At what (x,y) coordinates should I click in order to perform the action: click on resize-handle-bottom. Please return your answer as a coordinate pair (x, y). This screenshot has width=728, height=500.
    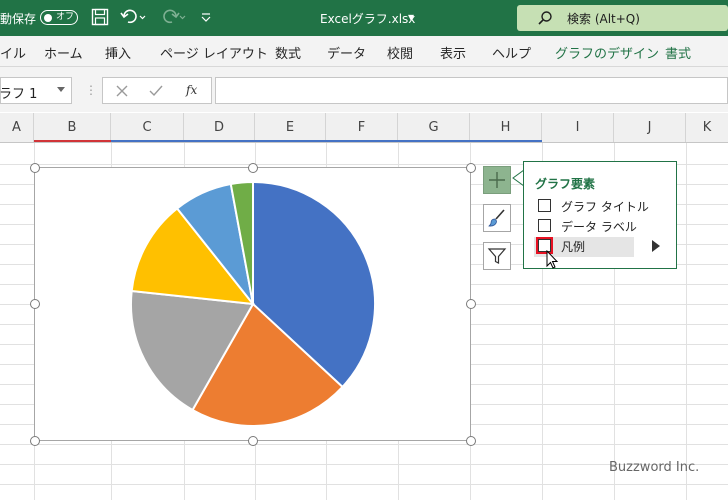
    Looking at the image, I should click on (253, 441).